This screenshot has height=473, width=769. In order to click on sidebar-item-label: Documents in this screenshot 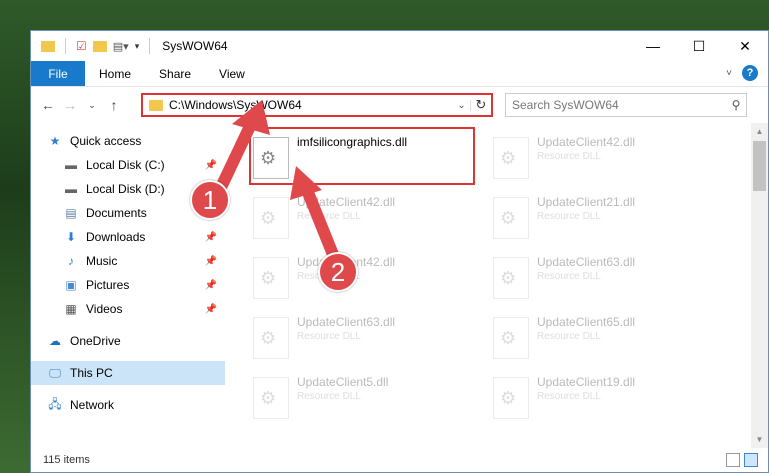, I will do `click(116, 213)`.